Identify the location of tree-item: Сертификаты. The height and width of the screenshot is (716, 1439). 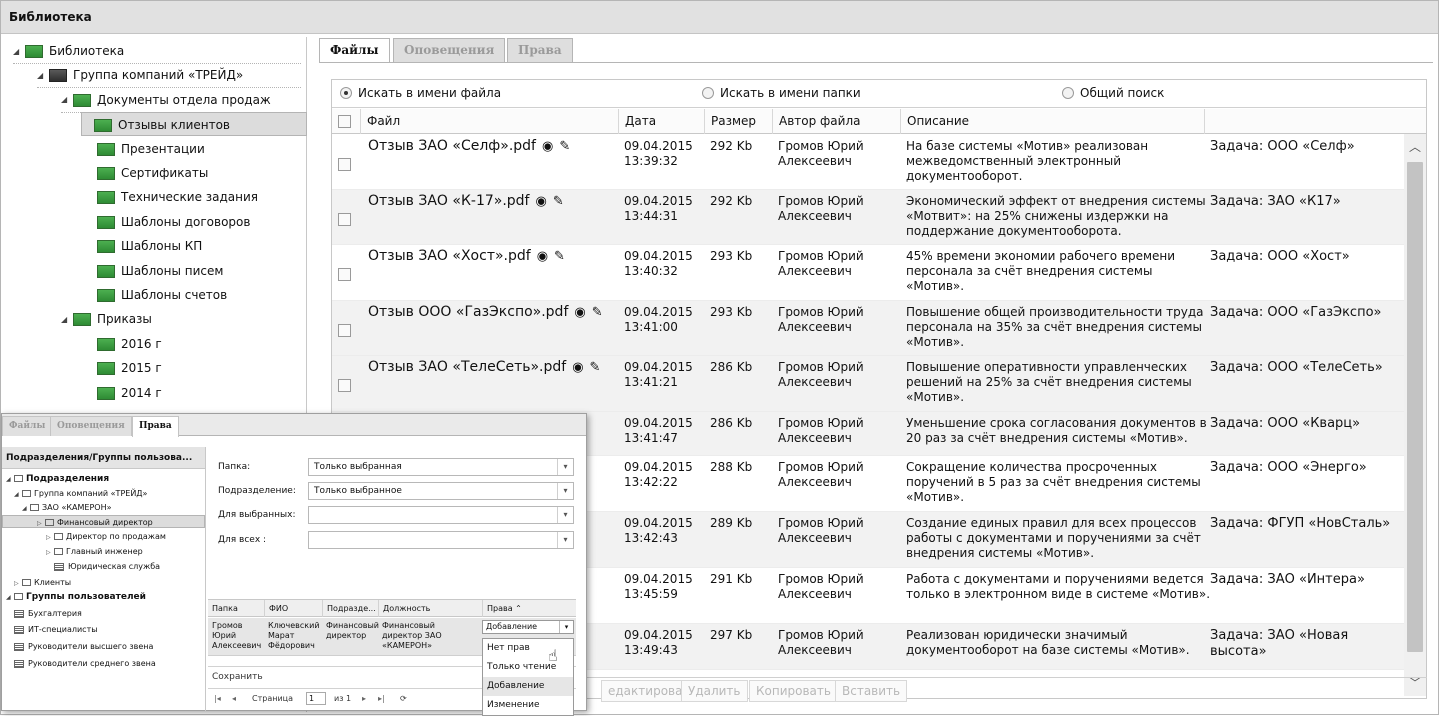
(190, 173).